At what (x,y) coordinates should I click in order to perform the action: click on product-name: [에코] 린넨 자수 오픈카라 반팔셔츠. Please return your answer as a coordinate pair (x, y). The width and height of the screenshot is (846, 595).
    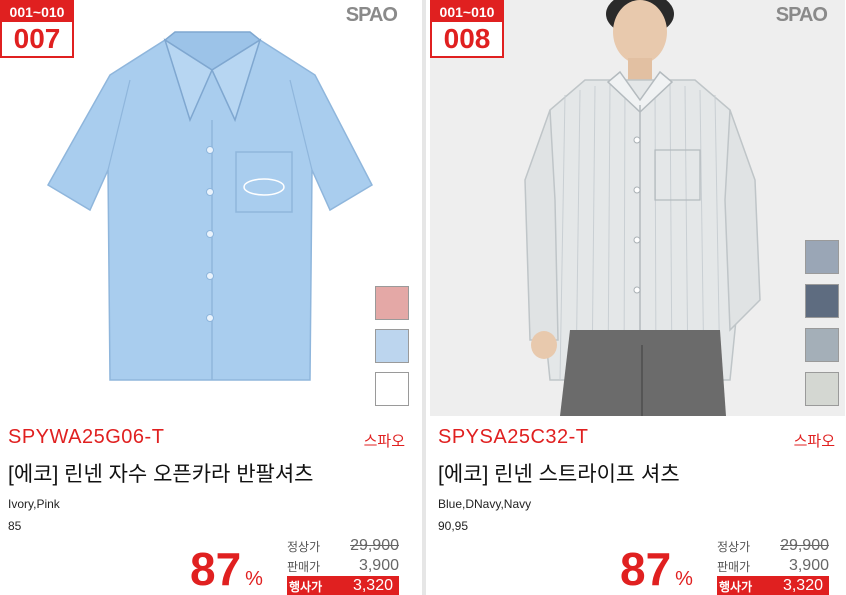
    Looking at the image, I should click on (161, 473).